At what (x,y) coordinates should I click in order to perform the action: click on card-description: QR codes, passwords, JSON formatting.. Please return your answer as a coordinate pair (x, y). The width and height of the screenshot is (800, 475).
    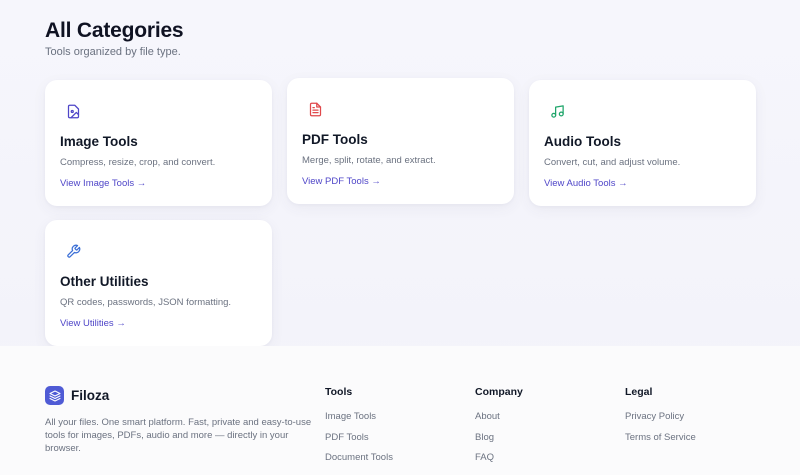
    Looking at the image, I should click on (146, 302).